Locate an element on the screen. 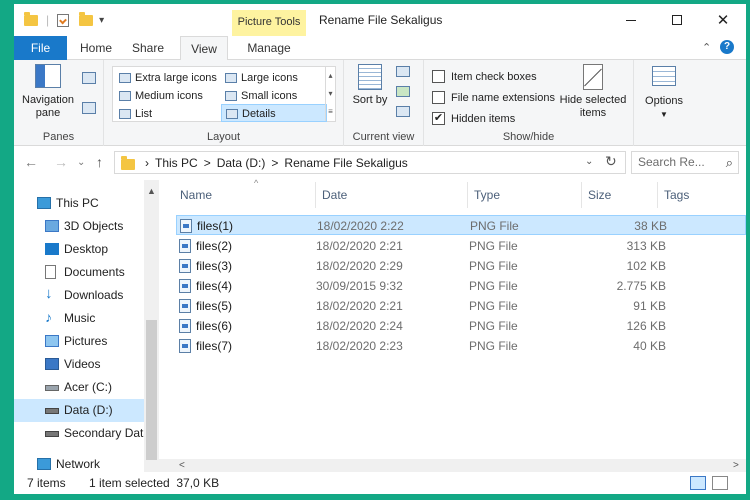 The image size is (750, 500). forward-arrow-icon: → is located at coordinates (61, 162).